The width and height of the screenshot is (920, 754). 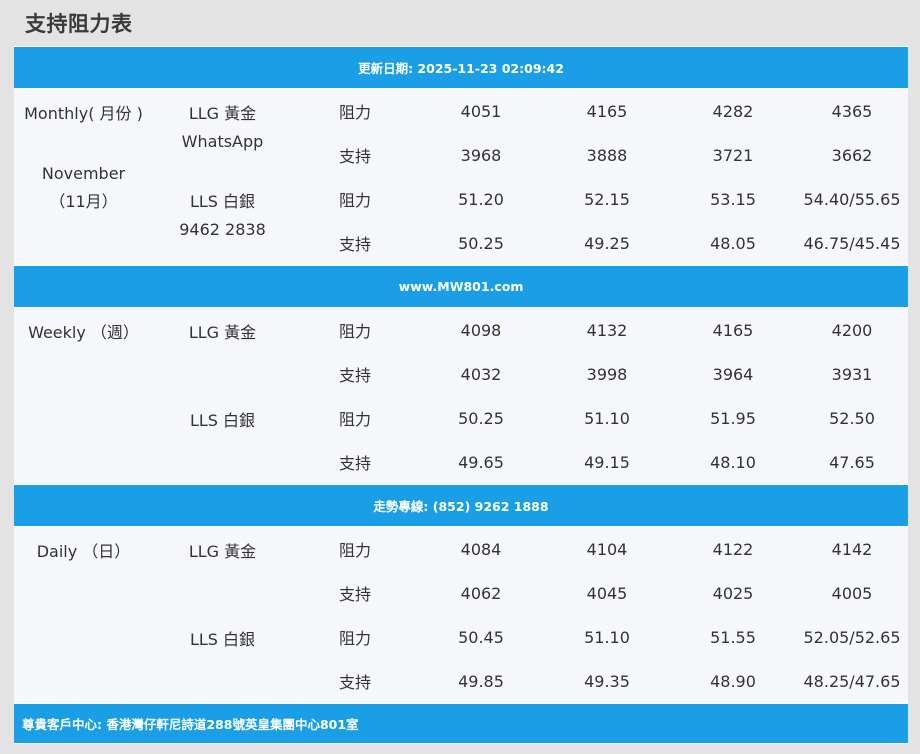 What do you see at coordinates (607, 155) in the screenshot?
I see `value-cell: 3888` at bounding box center [607, 155].